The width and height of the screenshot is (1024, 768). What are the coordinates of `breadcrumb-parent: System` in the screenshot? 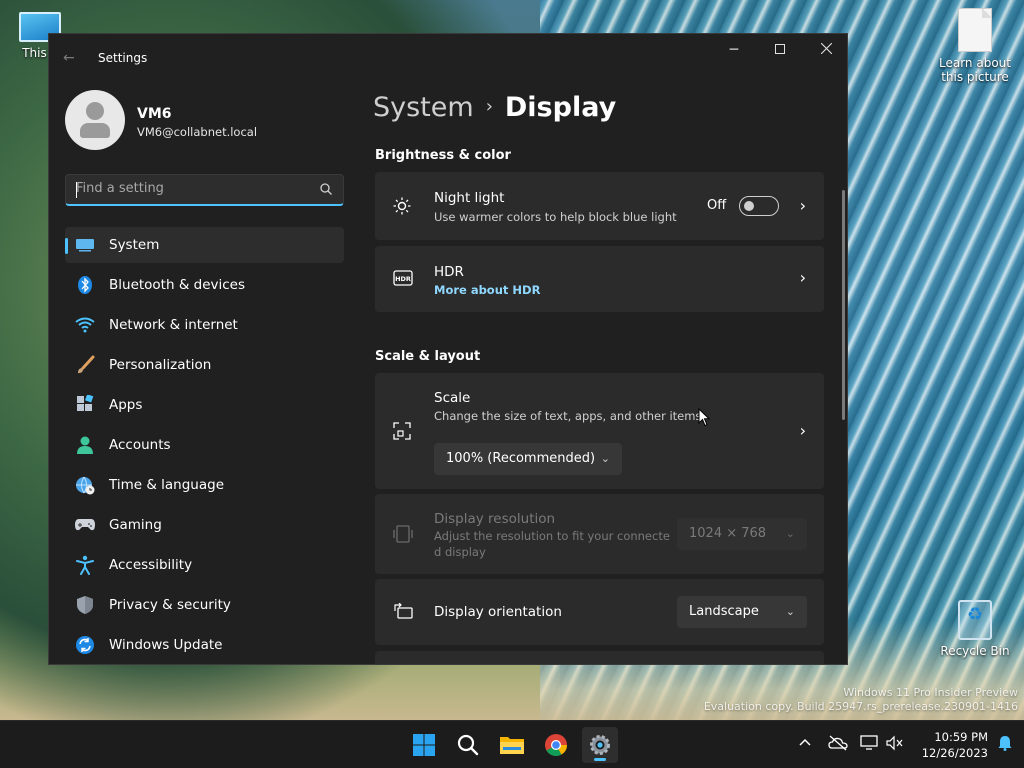 It's located at (423, 107).